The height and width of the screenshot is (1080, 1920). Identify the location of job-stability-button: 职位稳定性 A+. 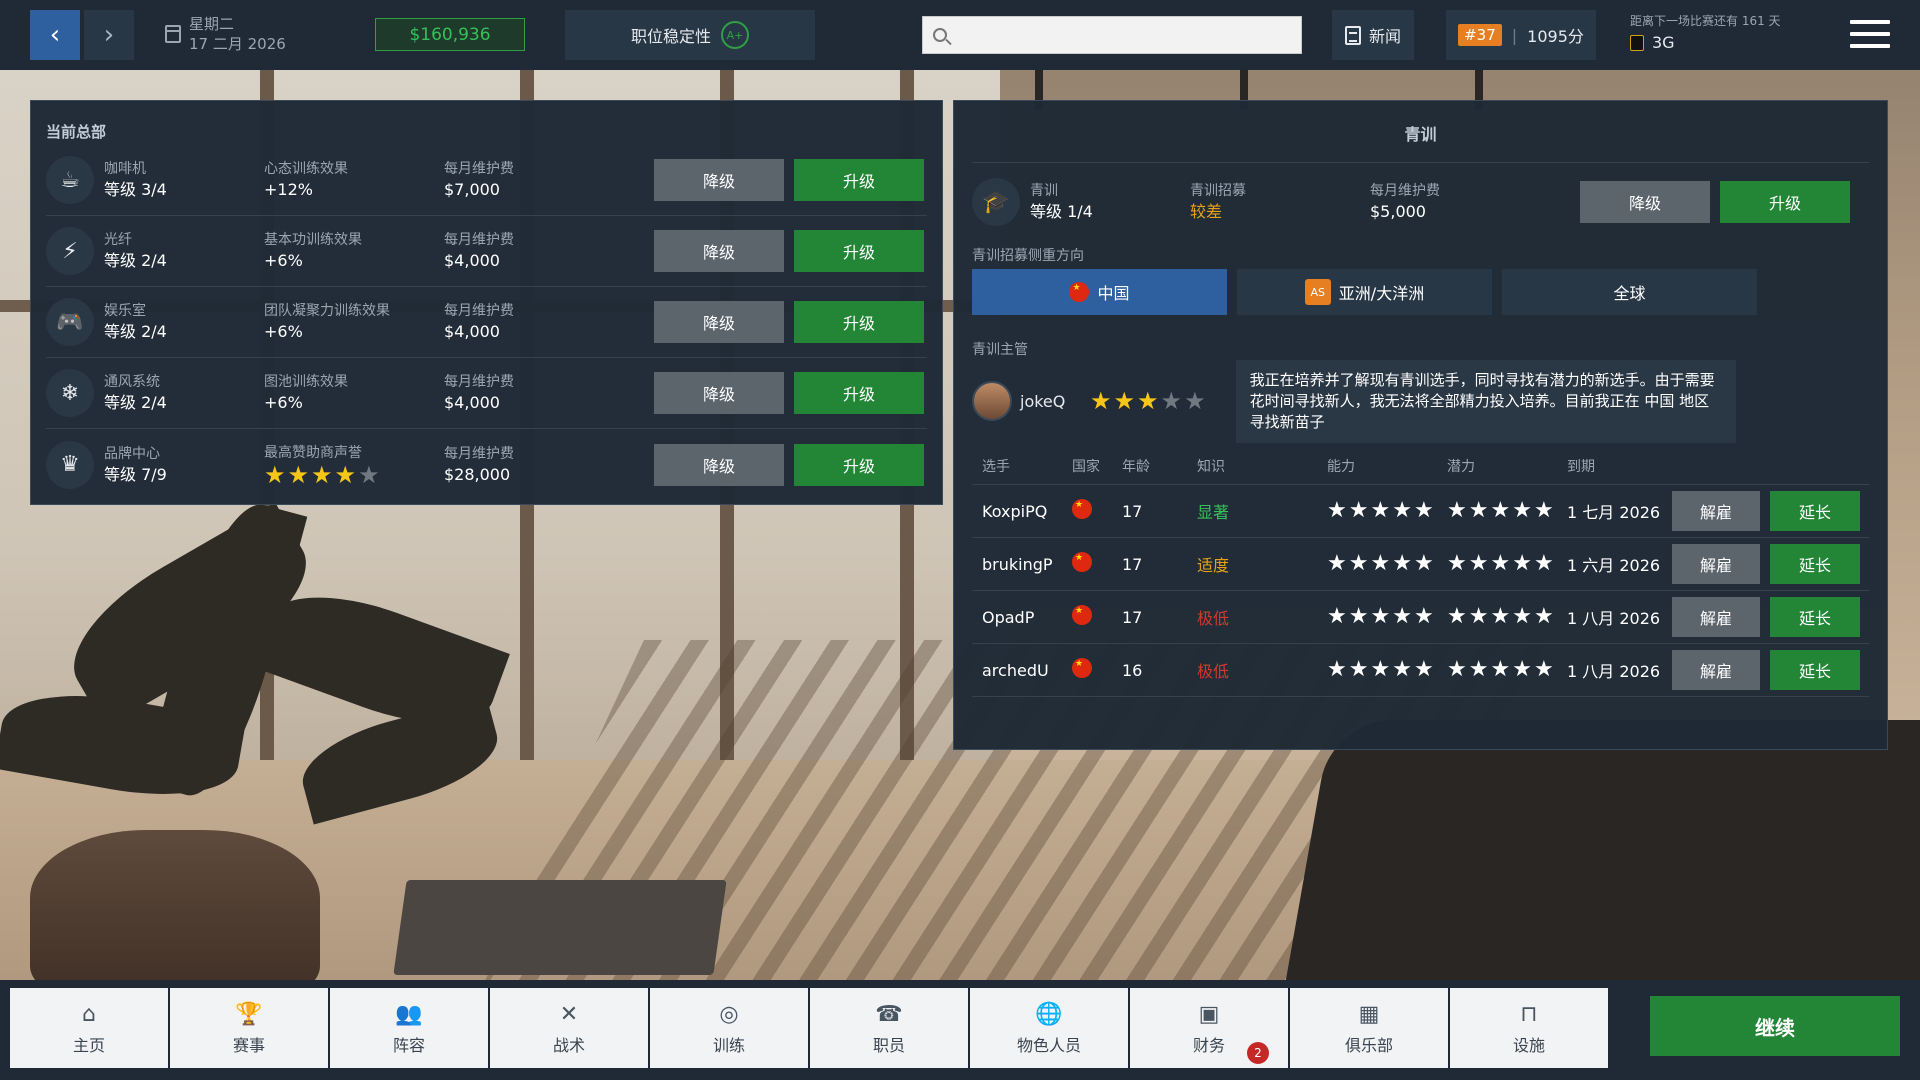
(690, 35).